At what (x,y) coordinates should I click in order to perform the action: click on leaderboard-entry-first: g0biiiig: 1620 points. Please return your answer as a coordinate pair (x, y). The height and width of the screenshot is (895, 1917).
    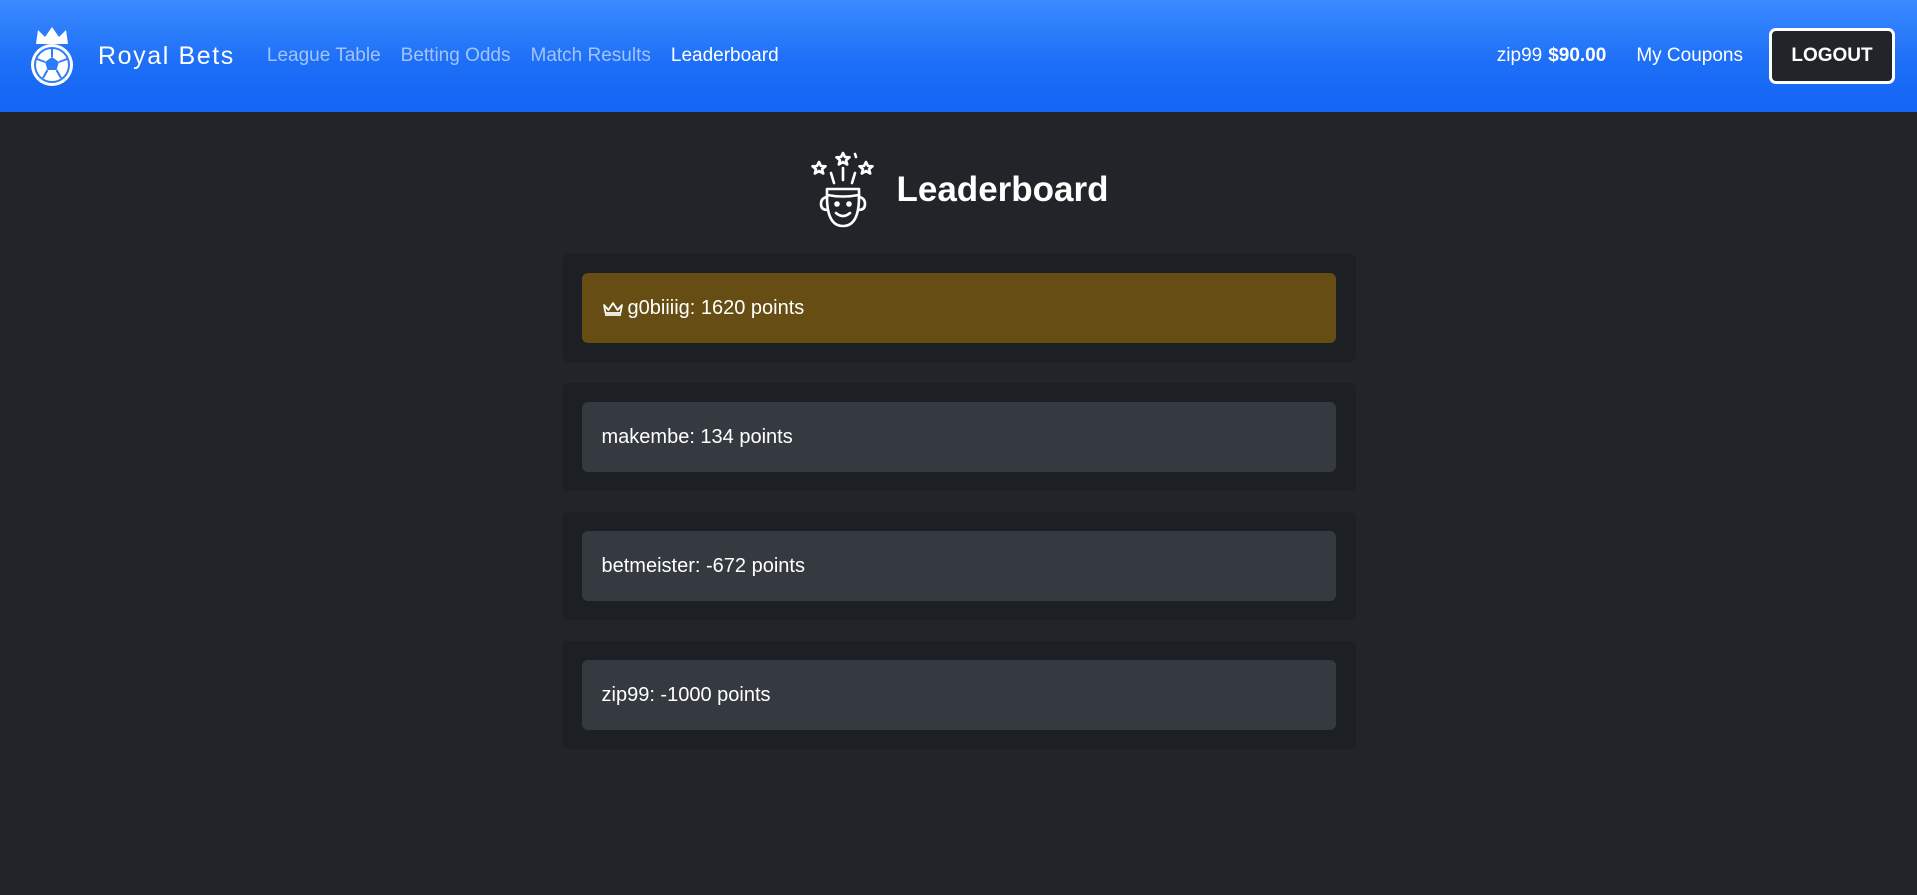
    Looking at the image, I should click on (958, 308).